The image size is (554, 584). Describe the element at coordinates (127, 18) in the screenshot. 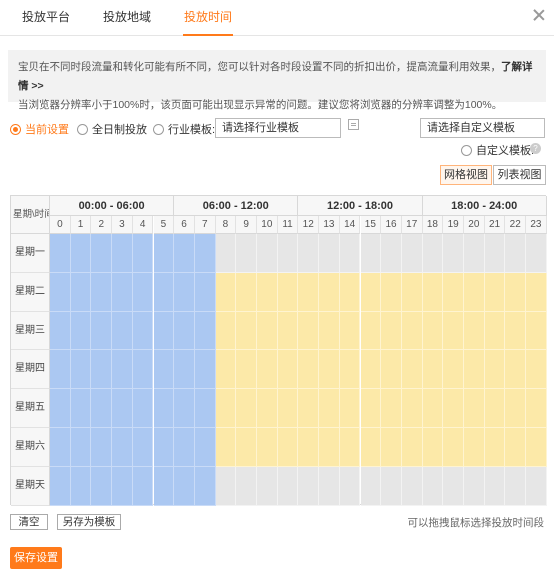

I see `tab-region: 投放地域` at that location.